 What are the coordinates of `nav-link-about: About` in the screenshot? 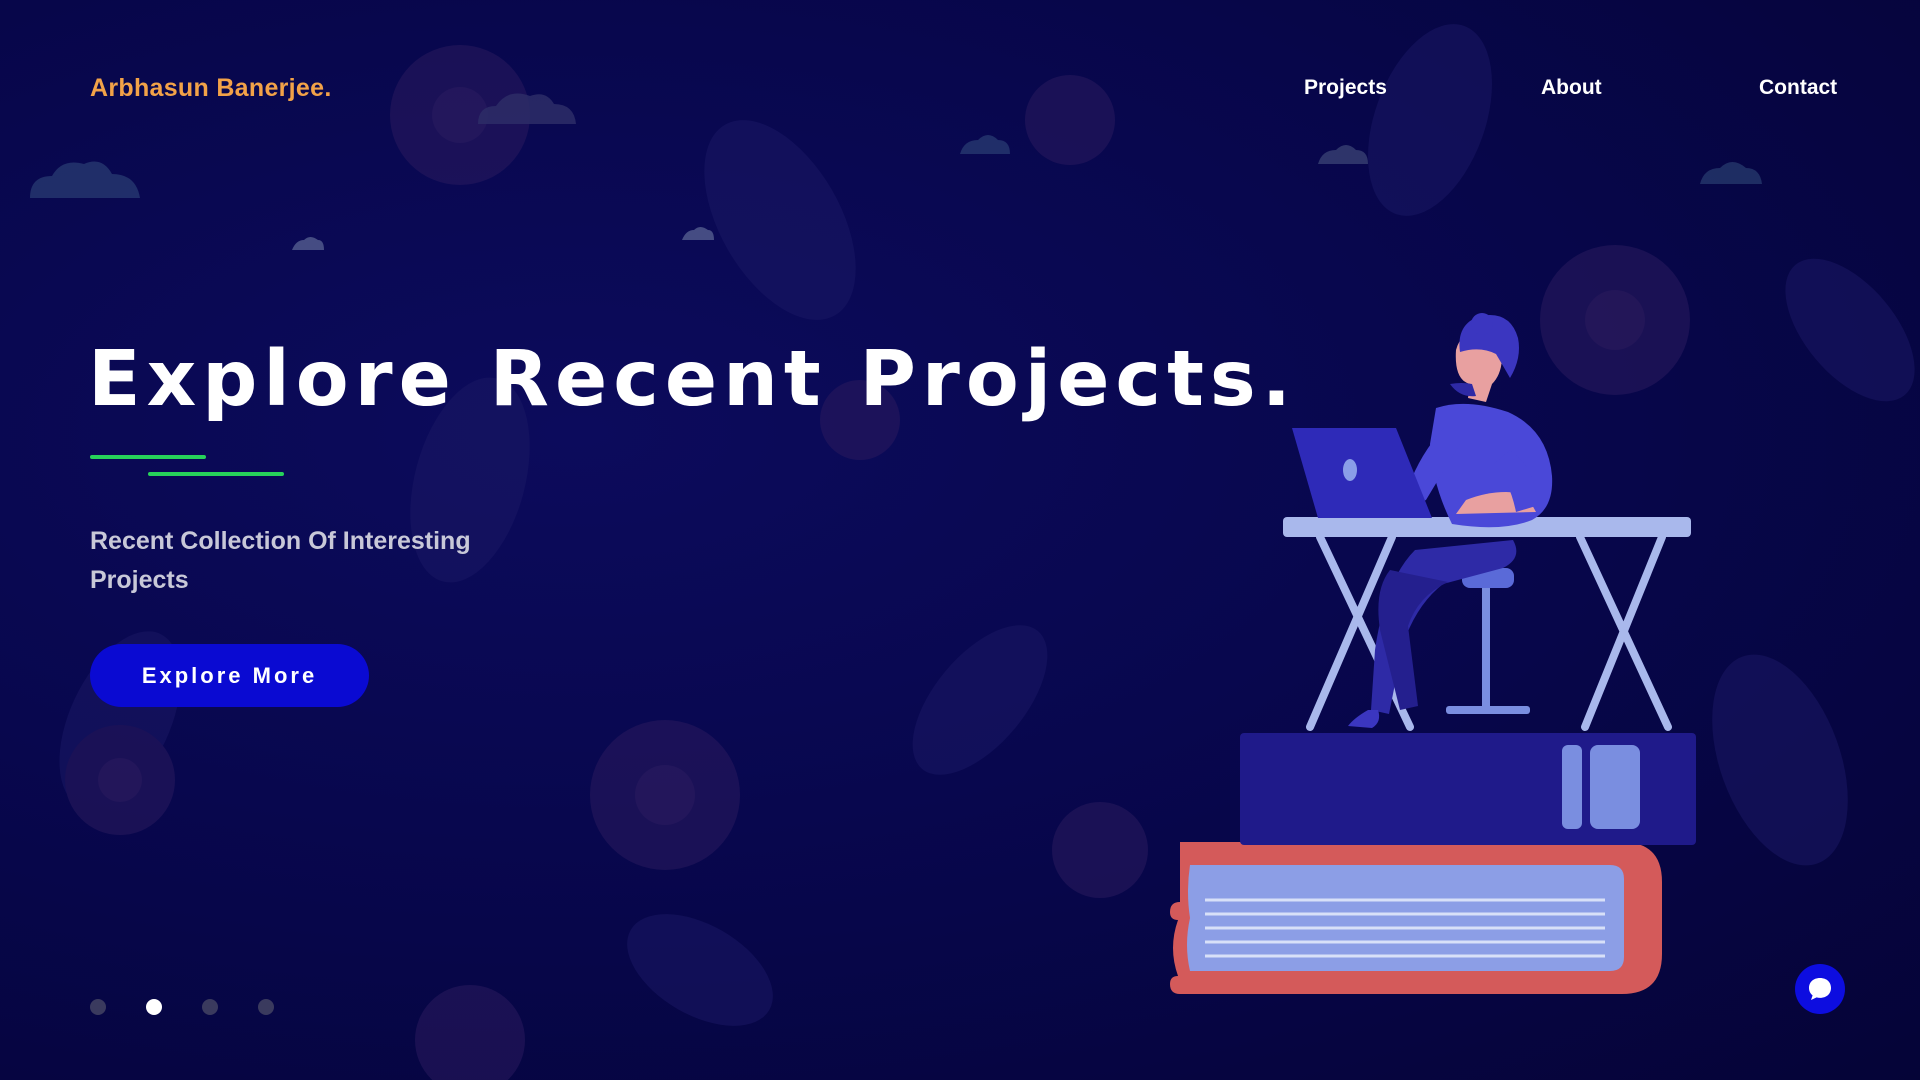 It's located at (1571, 88).